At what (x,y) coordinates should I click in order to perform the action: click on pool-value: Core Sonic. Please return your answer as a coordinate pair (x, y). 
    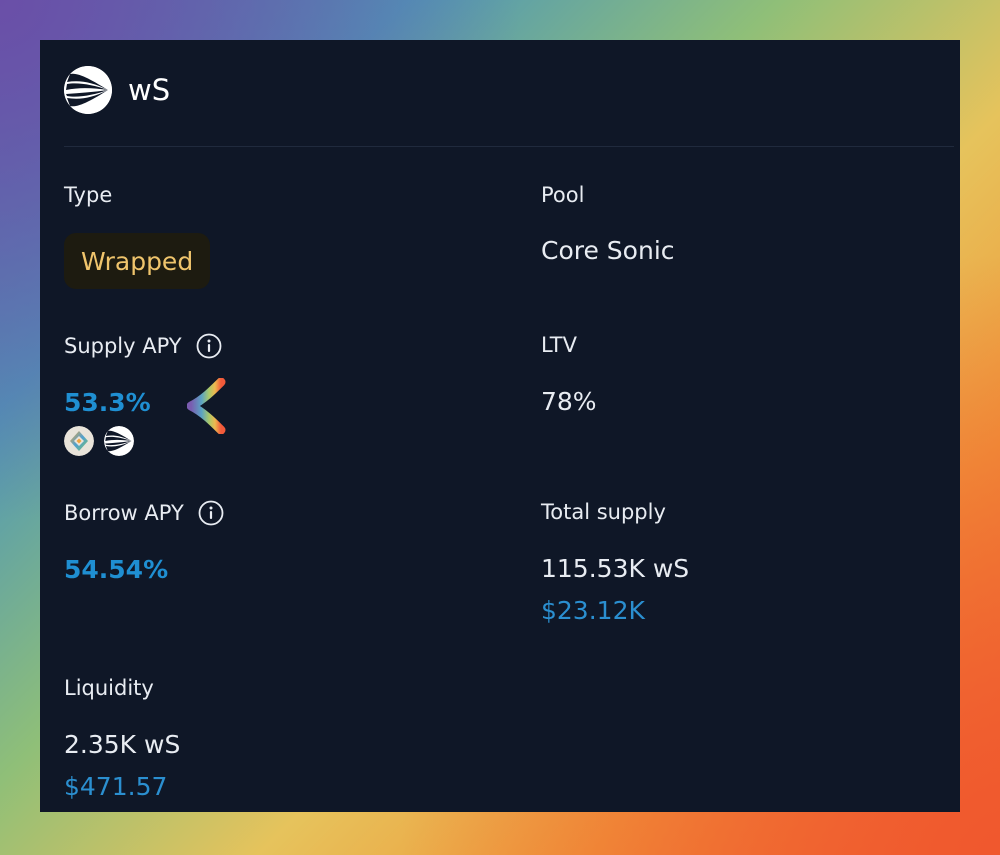
    Looking at the image, I should click on (608, 250).